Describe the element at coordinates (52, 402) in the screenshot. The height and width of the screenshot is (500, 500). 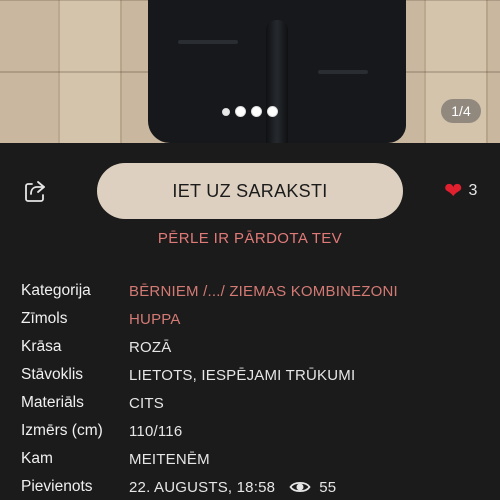
I see `detail-label: Materiāls` at that location.